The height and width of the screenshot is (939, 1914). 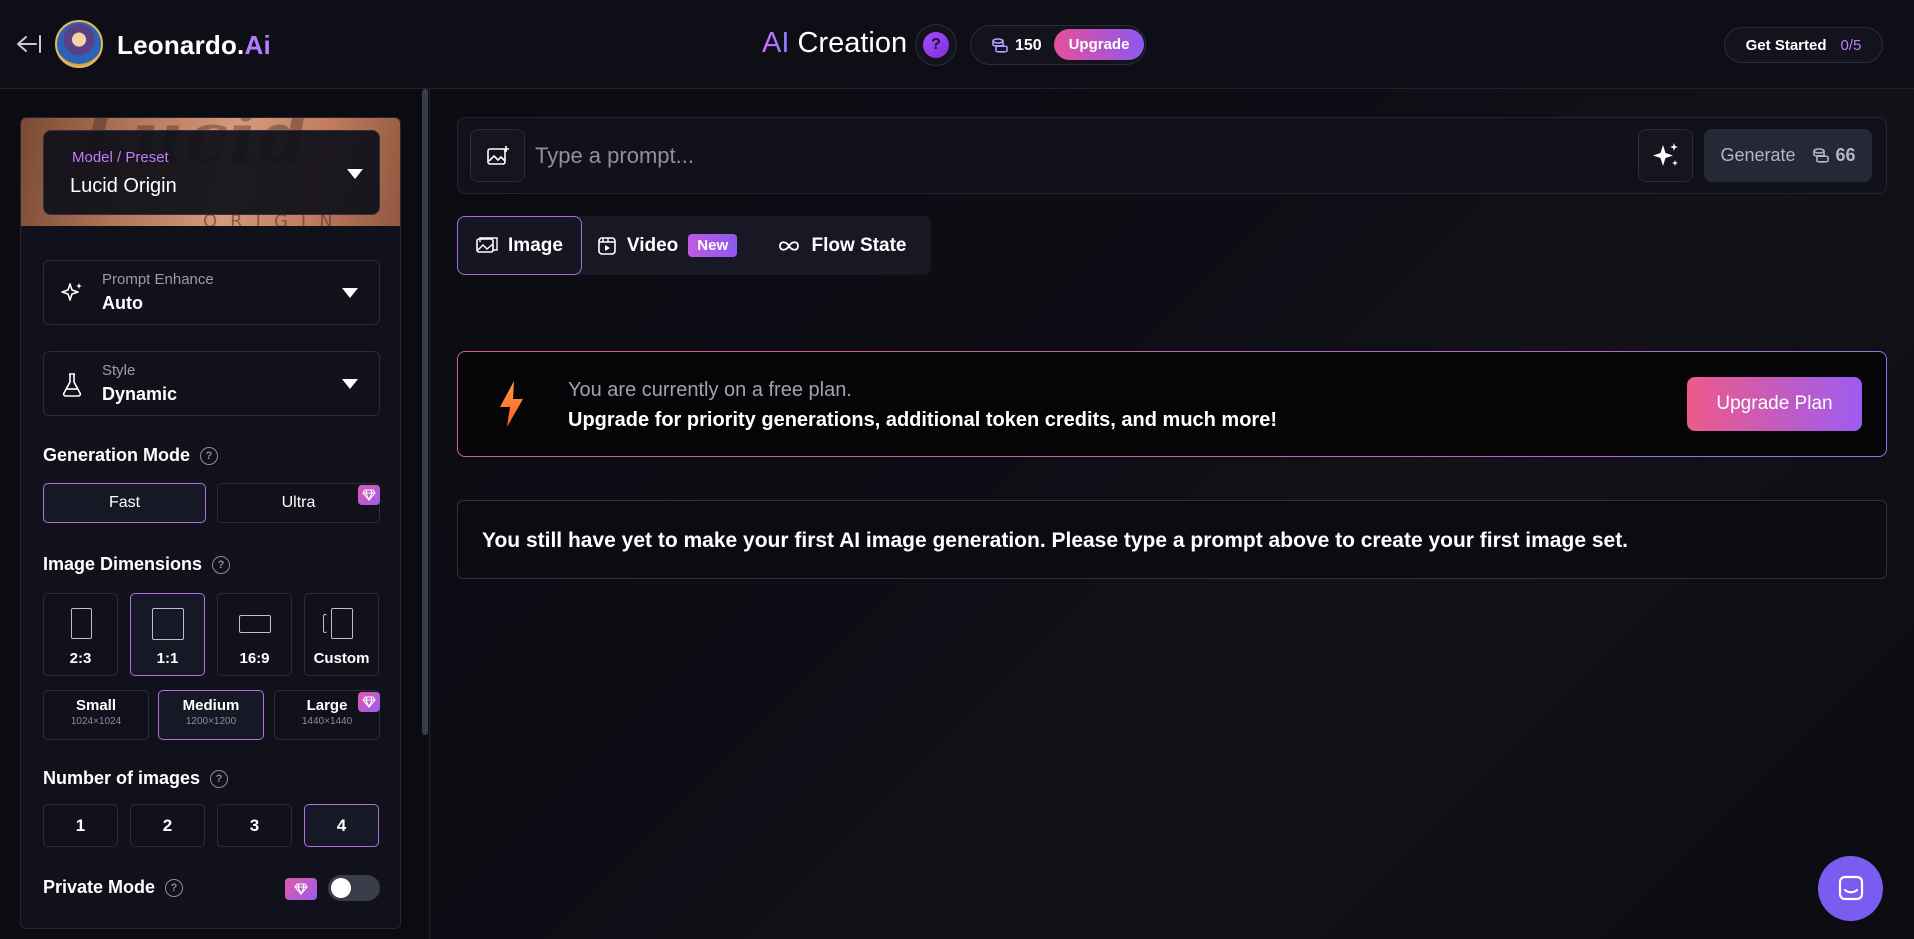 I want to click on image-dimensions-title: Image Dimensions ?, so click(x=137, y=564).